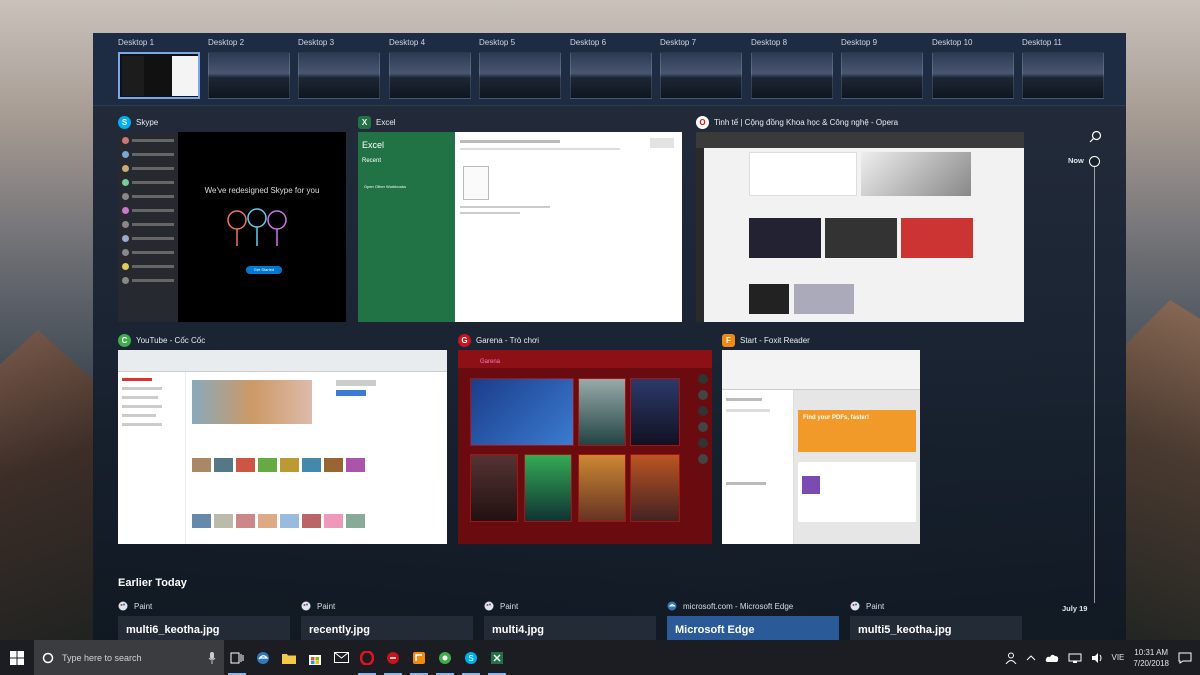  Describe the element at coordinates (1151, 652) in the screenshot. I see `clock-time: 10:31 AM` at that location.